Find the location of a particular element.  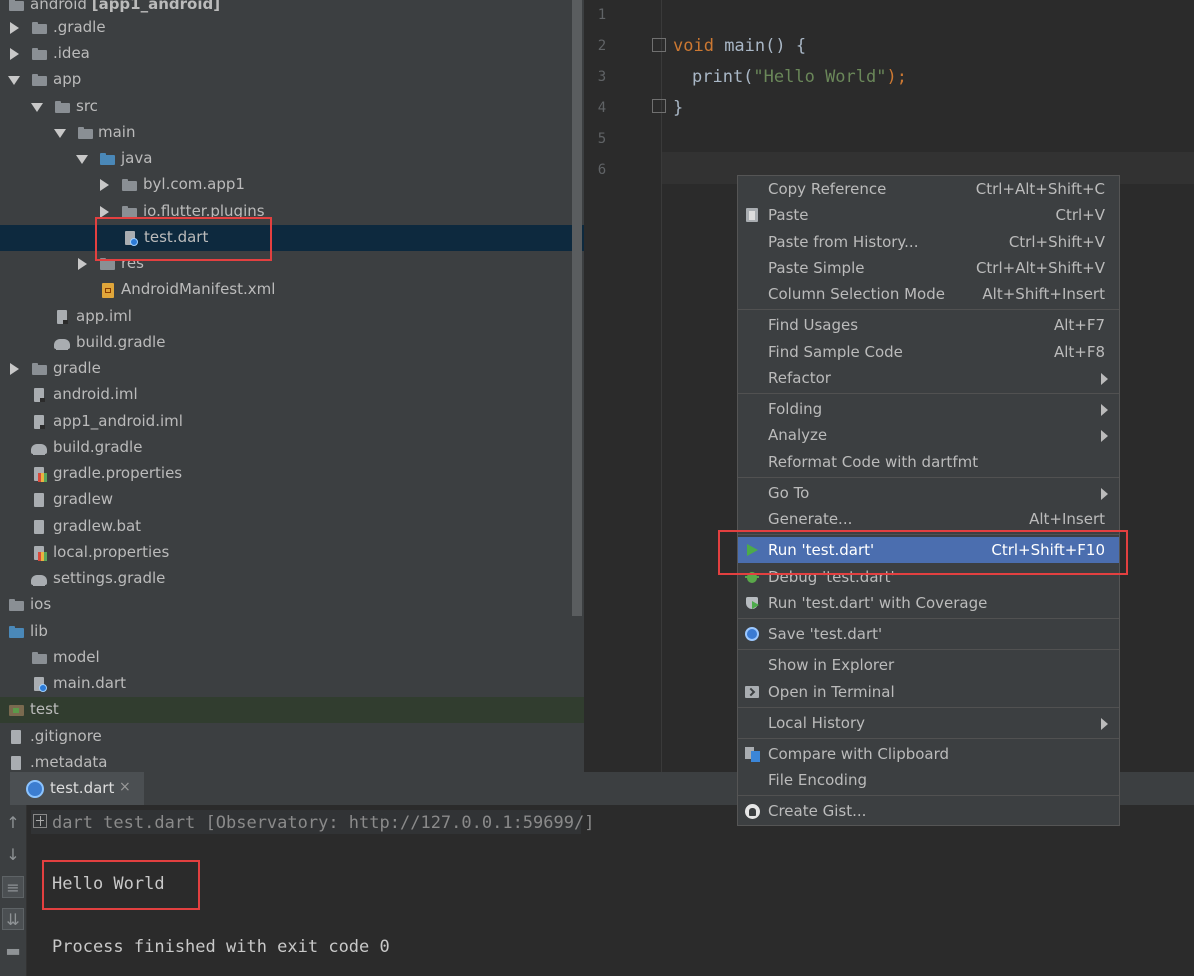

menu-item-file-encoding: File Encoding is located at coordinates (928, 780).